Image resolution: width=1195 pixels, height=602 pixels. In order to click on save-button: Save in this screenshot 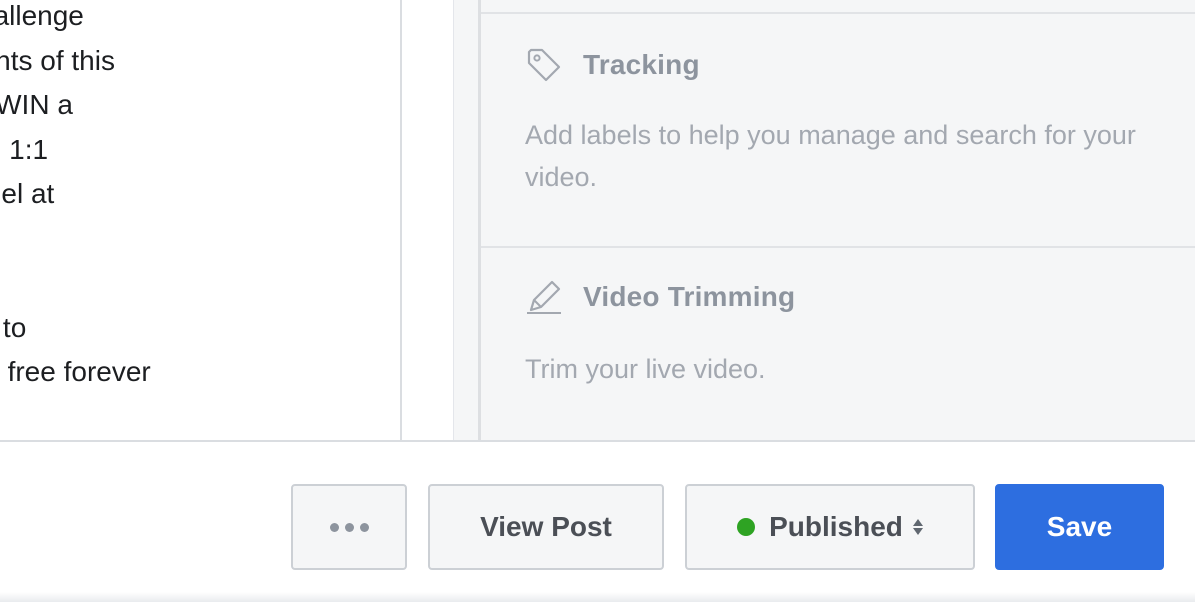, I will do `click(1079, 527)`.